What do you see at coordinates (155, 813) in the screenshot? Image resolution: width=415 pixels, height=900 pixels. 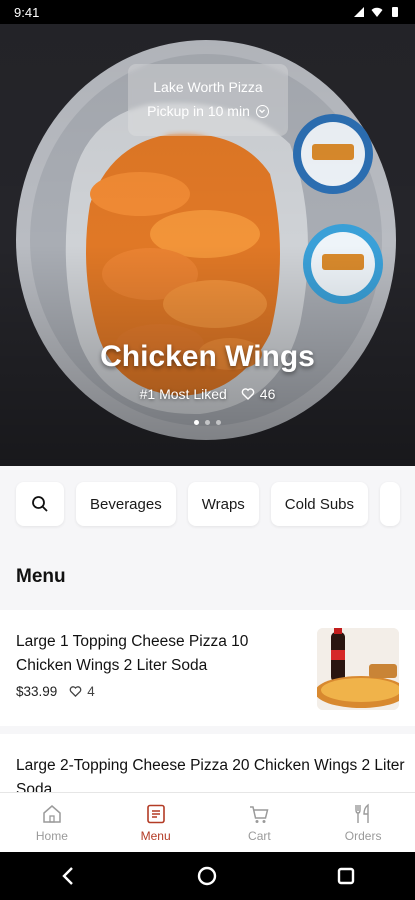 I see `menu-icon` at bounding box center [155, 813].